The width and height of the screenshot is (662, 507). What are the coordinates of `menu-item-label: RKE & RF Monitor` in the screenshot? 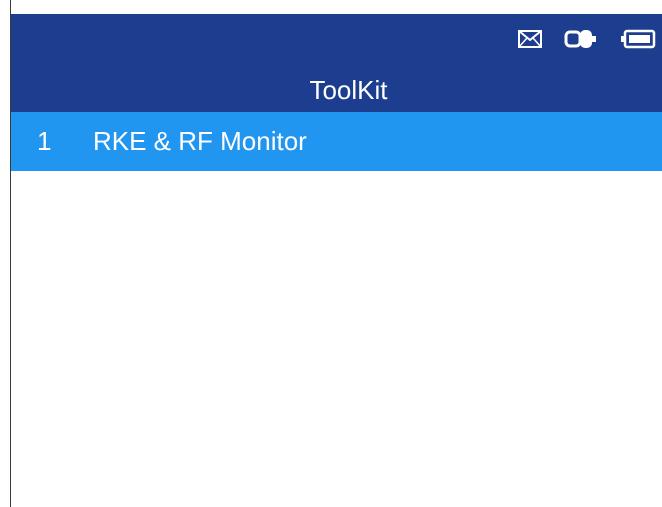 It's located at (200, 141).